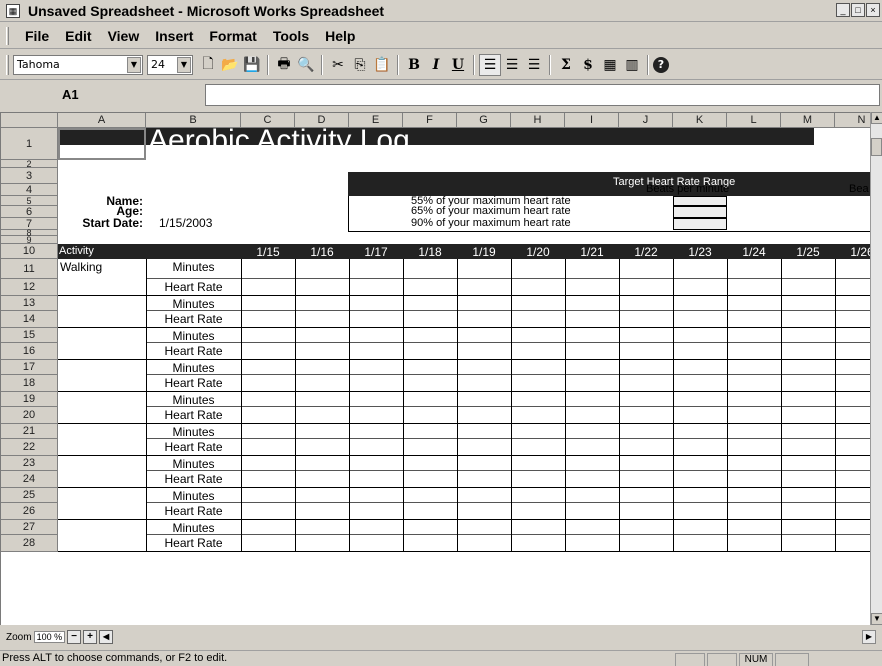 The width and height of the screenshot is (882, 666). What do you see at coordinates (29, 240) in the screenshot?
I see `row-header-9: 9` at bounding box center [29, 240].